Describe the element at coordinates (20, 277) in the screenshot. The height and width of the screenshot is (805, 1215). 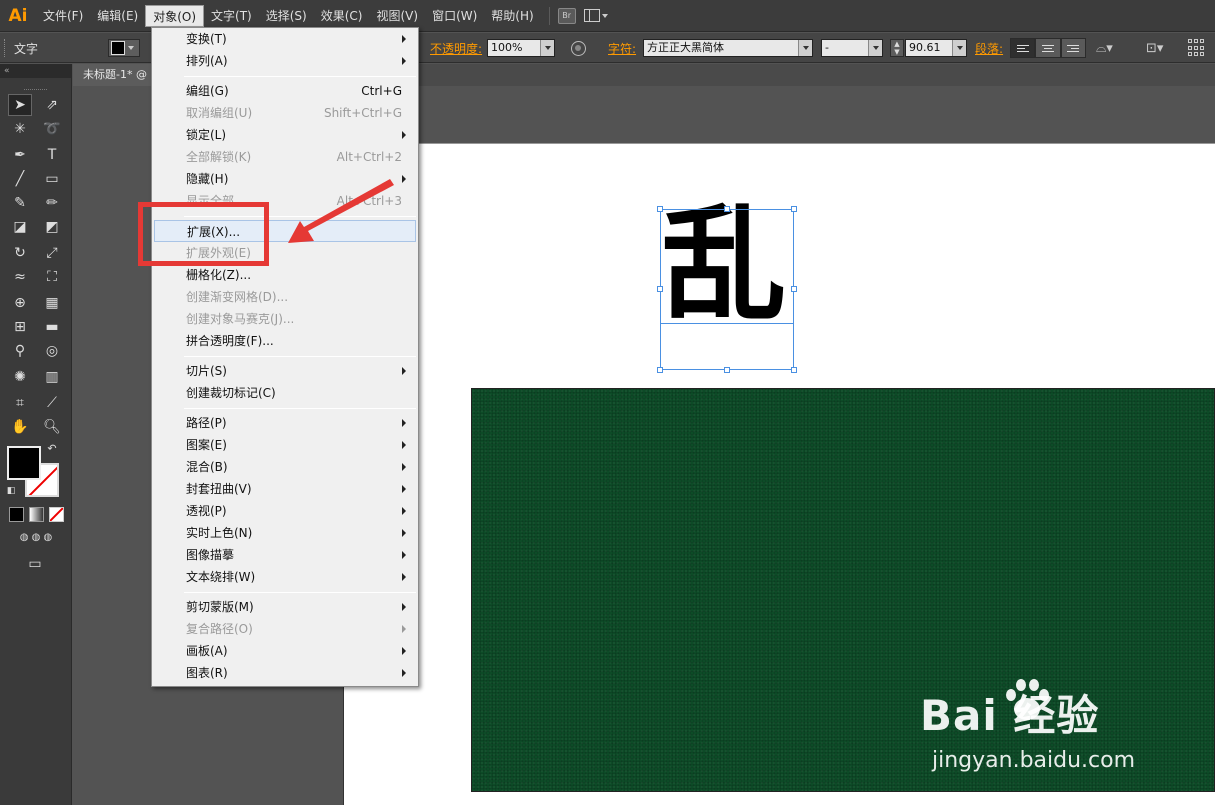
I see `width-tool-icon: ≈` at that location.